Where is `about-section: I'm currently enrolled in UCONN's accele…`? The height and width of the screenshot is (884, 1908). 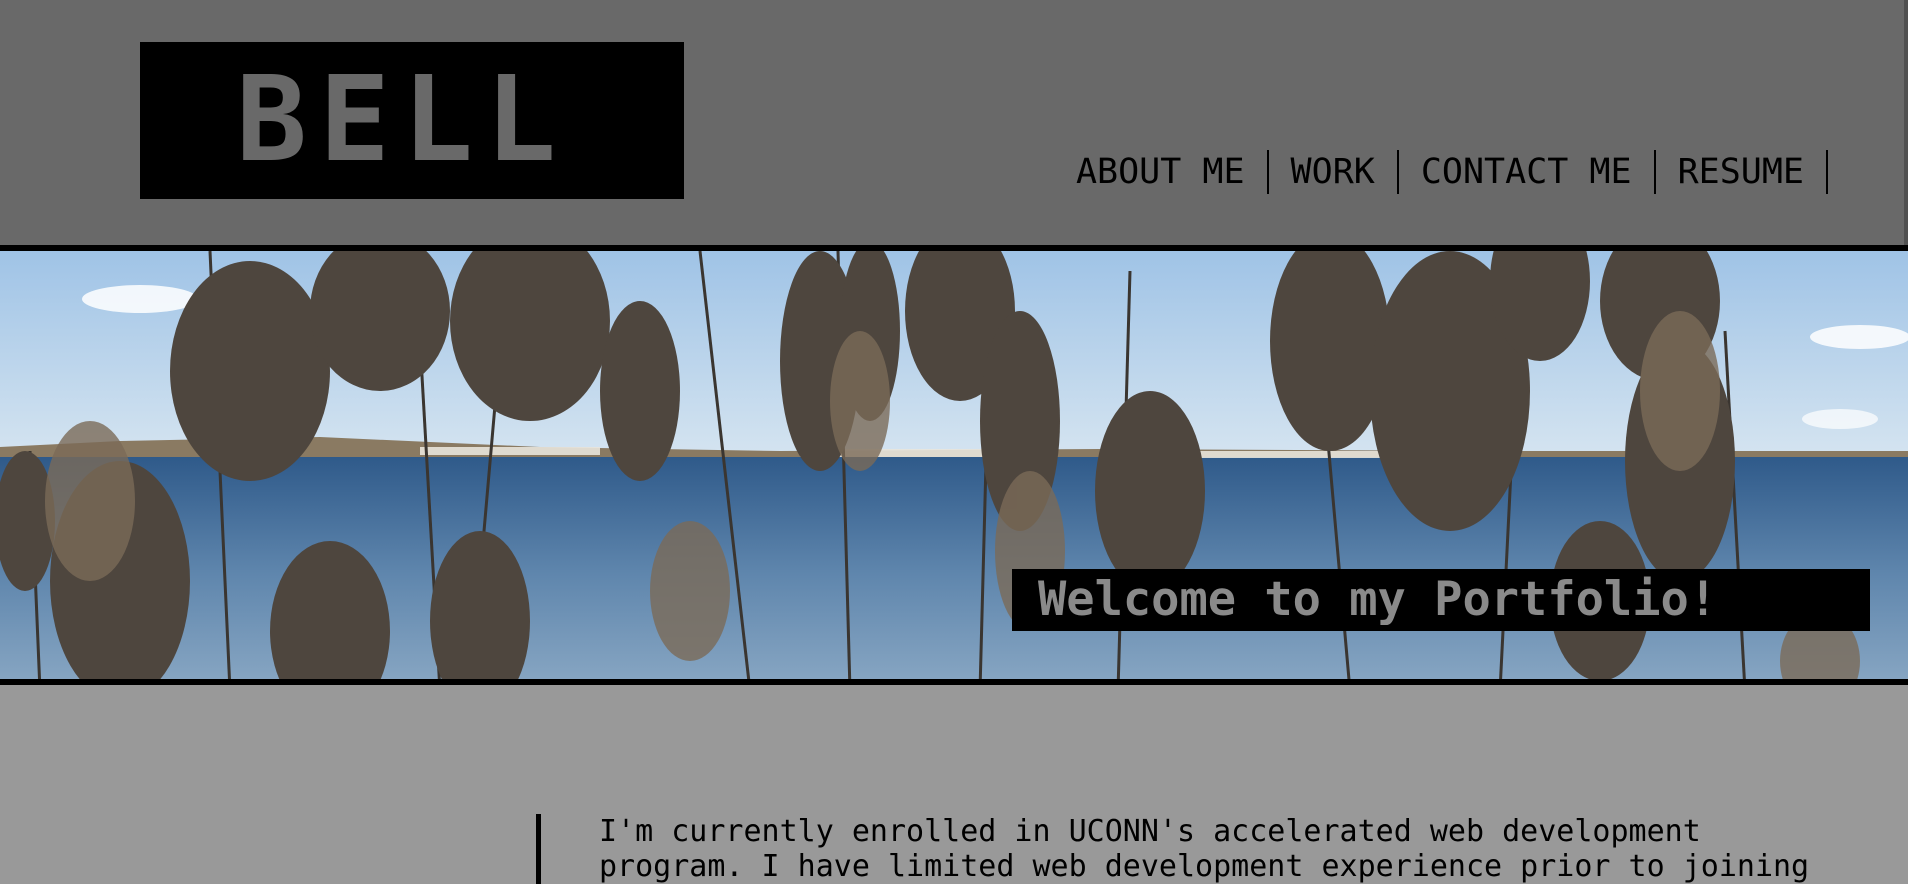
about-section: I'm currently enrolled in UCONN's accele… is located at coordinates (1217, 849).